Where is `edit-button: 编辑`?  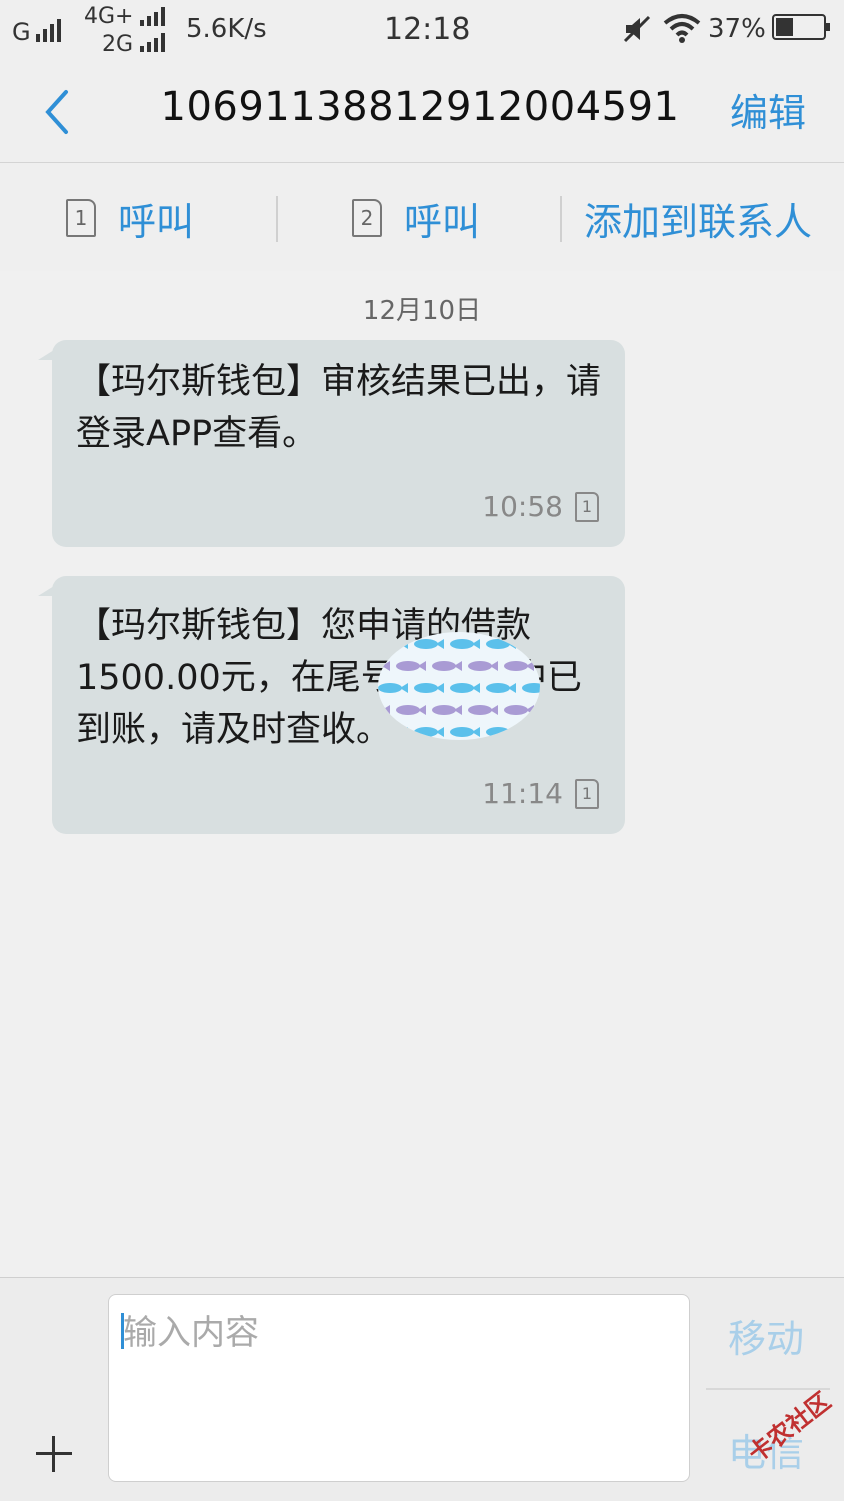 edit-button: 编辑 is located at coordinates (768, 109).